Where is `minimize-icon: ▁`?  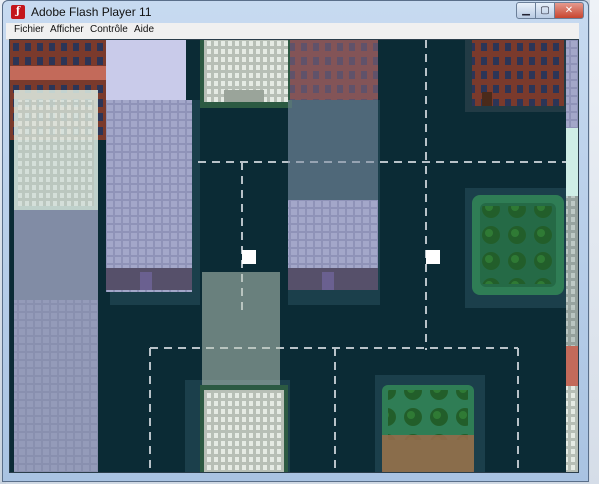
minimize-icon: ▁ is located at coordinates (526, 10).